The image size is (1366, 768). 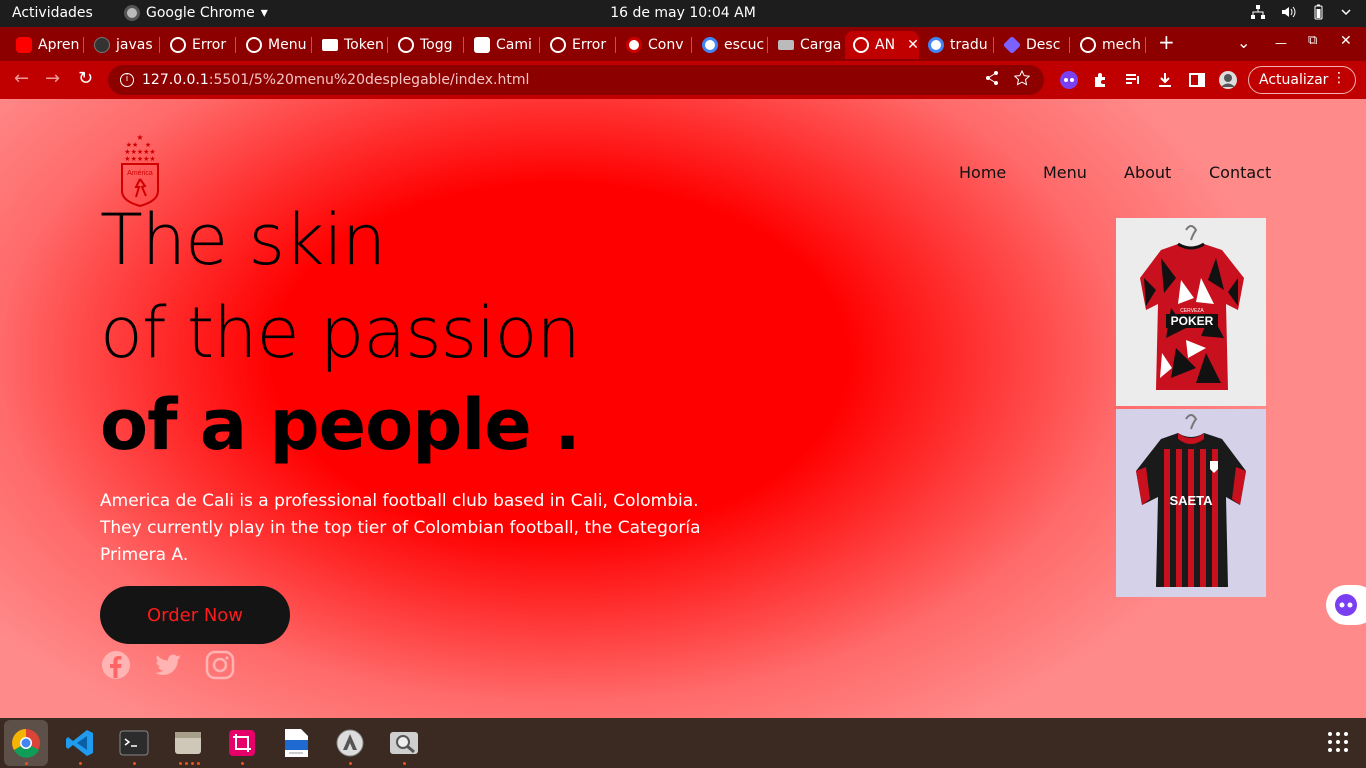 I want to click on layers-icon, so click(x=786, y=45).